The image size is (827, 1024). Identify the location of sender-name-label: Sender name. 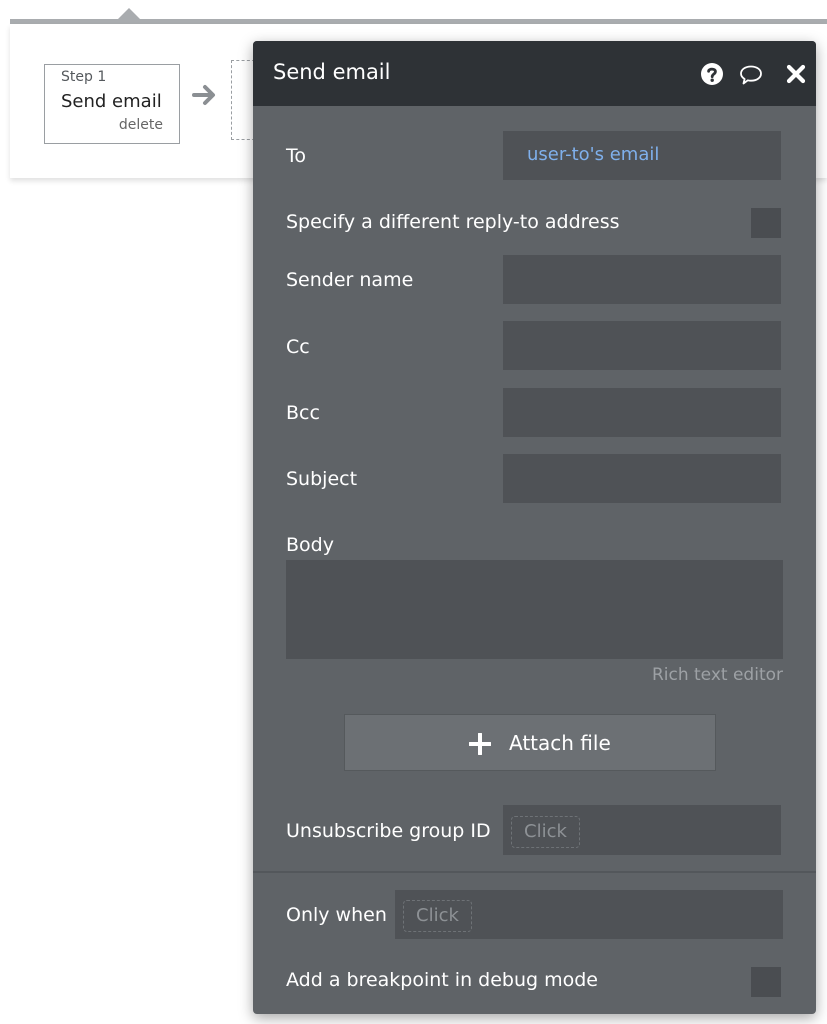
(350, 280).